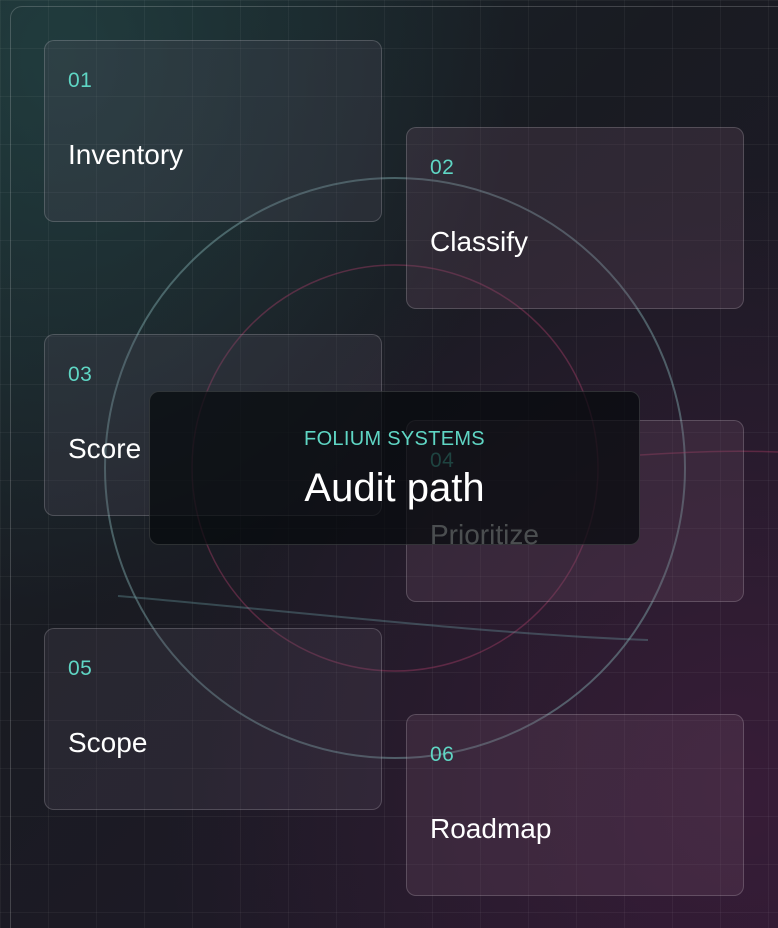  I want to click on brand-name: FOLIUM SYSTEMS, so click(394, 439).